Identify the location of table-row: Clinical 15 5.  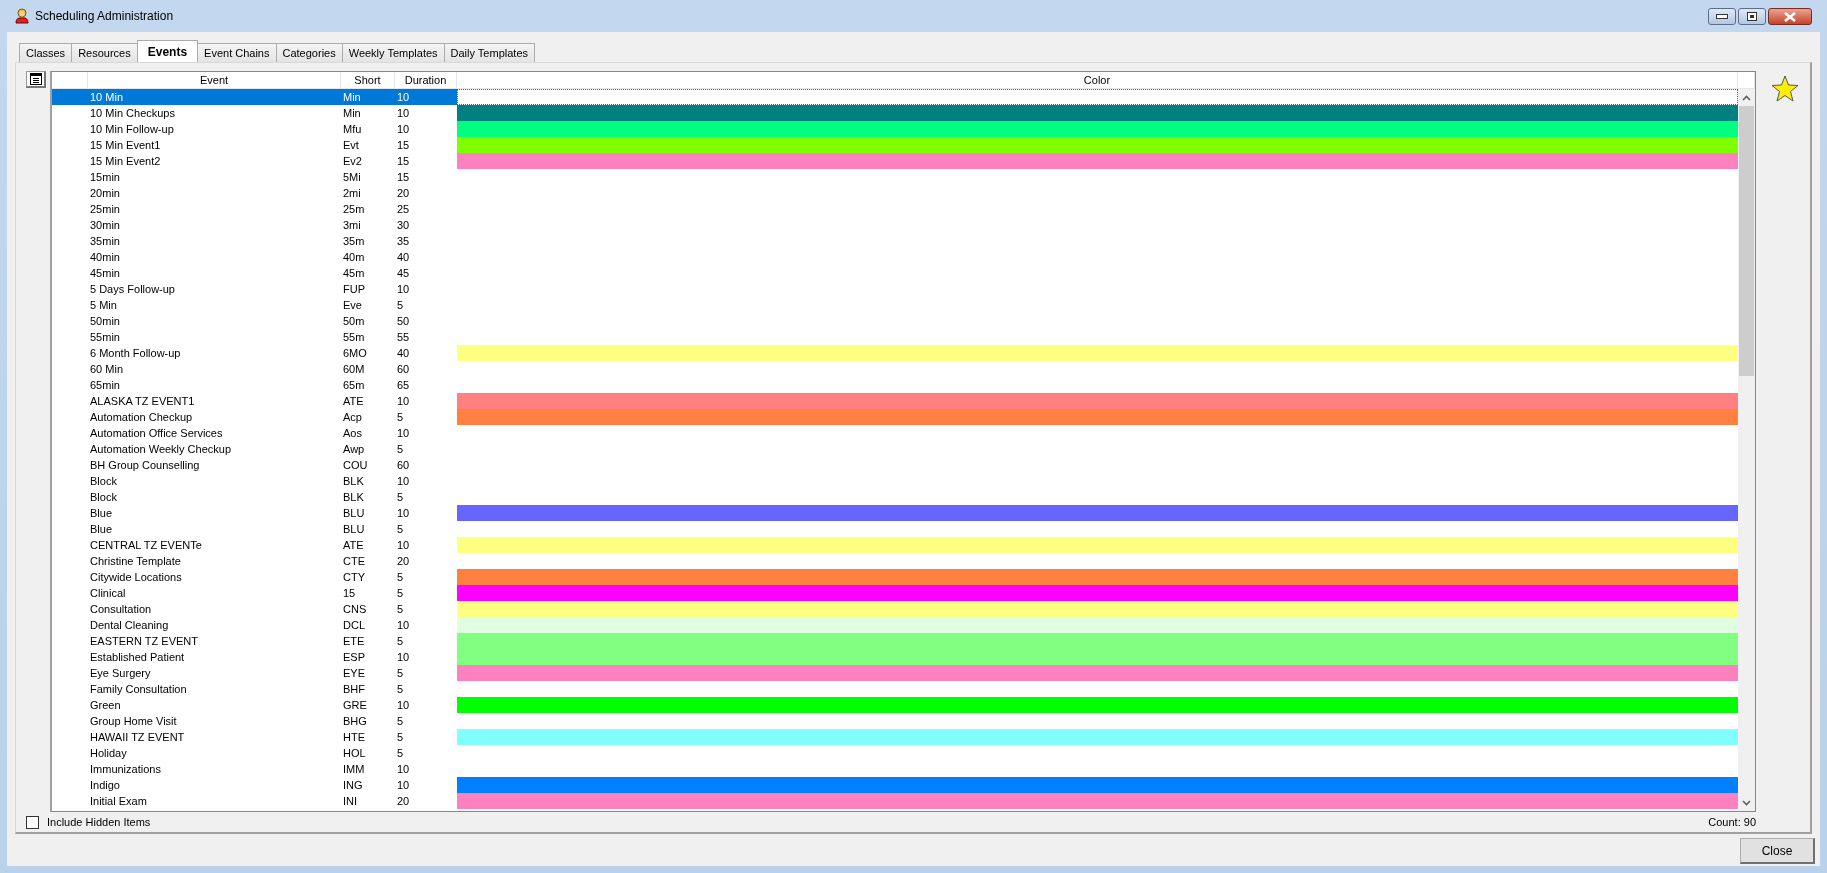
(895, 593).